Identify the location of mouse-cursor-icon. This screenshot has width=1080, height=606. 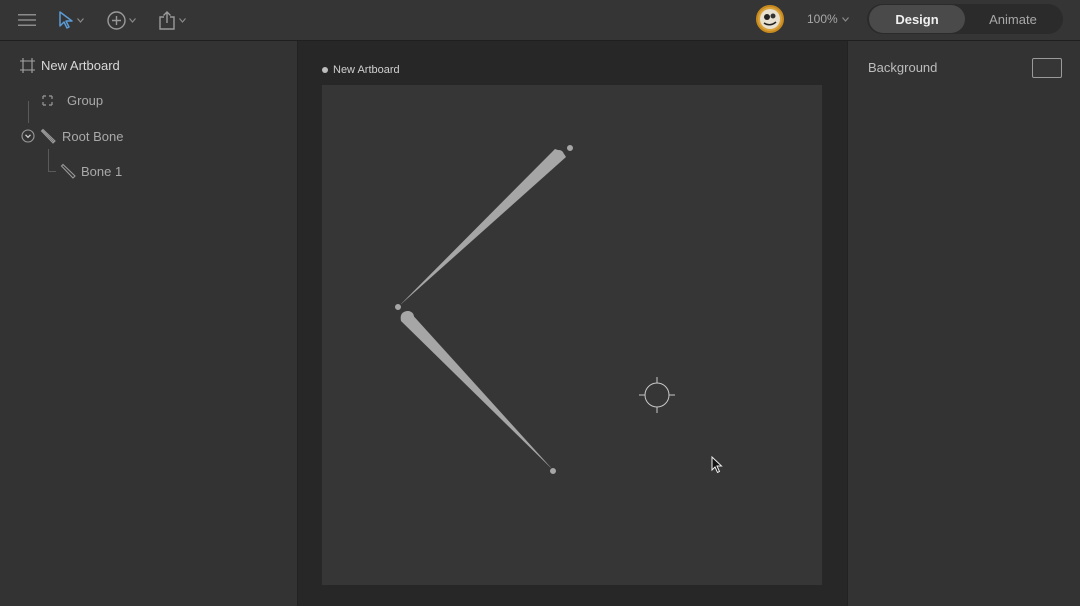
(717, 467).